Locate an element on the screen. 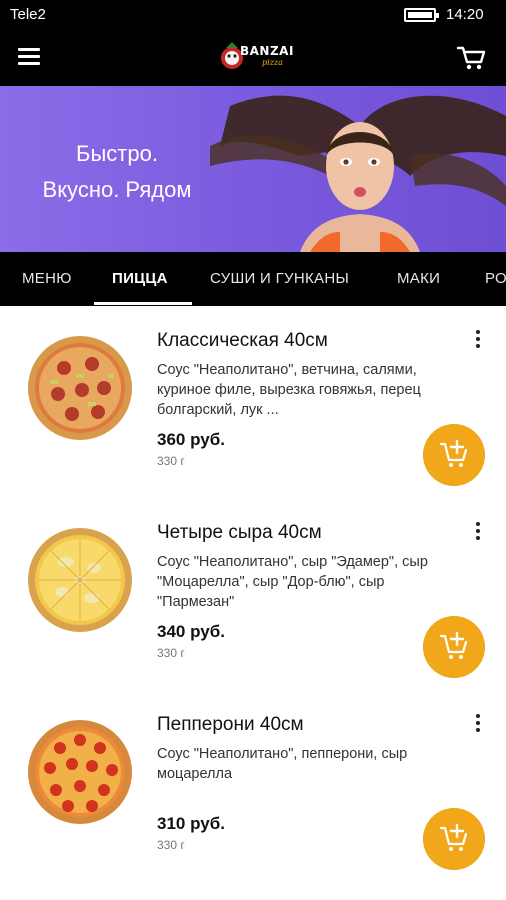 Image resolution: width=506 pixels, height=900 pixels. product-title: Пепперони 40см is located at coordinates (230, 725).